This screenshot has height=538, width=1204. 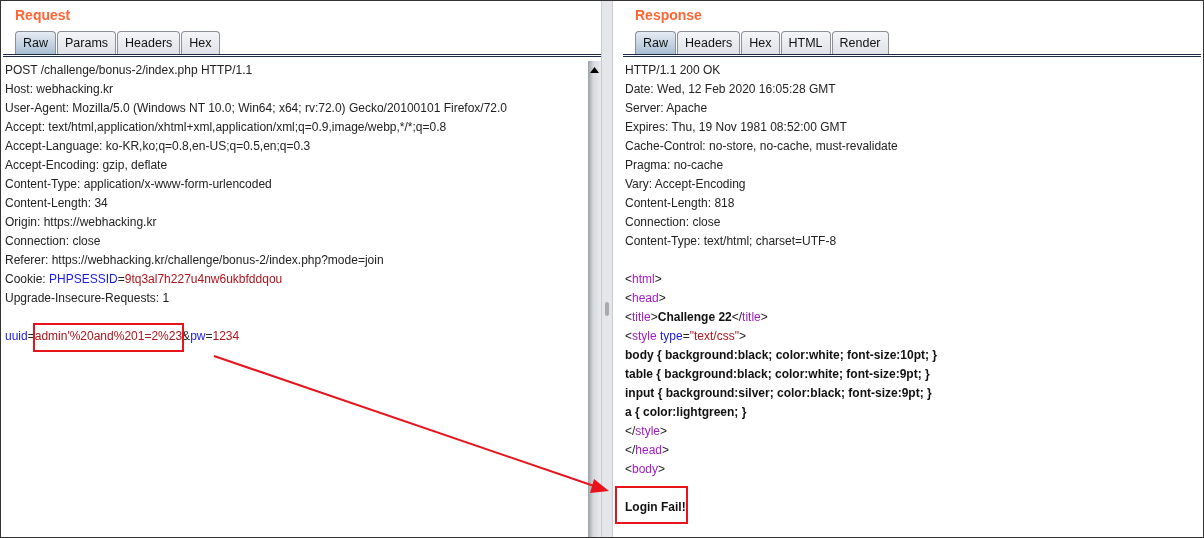 What do you see at coordinates (686, 412) in the screenshot?
I see `code-line: a { color:lightgreen; }` at bounding box center [686, 412].